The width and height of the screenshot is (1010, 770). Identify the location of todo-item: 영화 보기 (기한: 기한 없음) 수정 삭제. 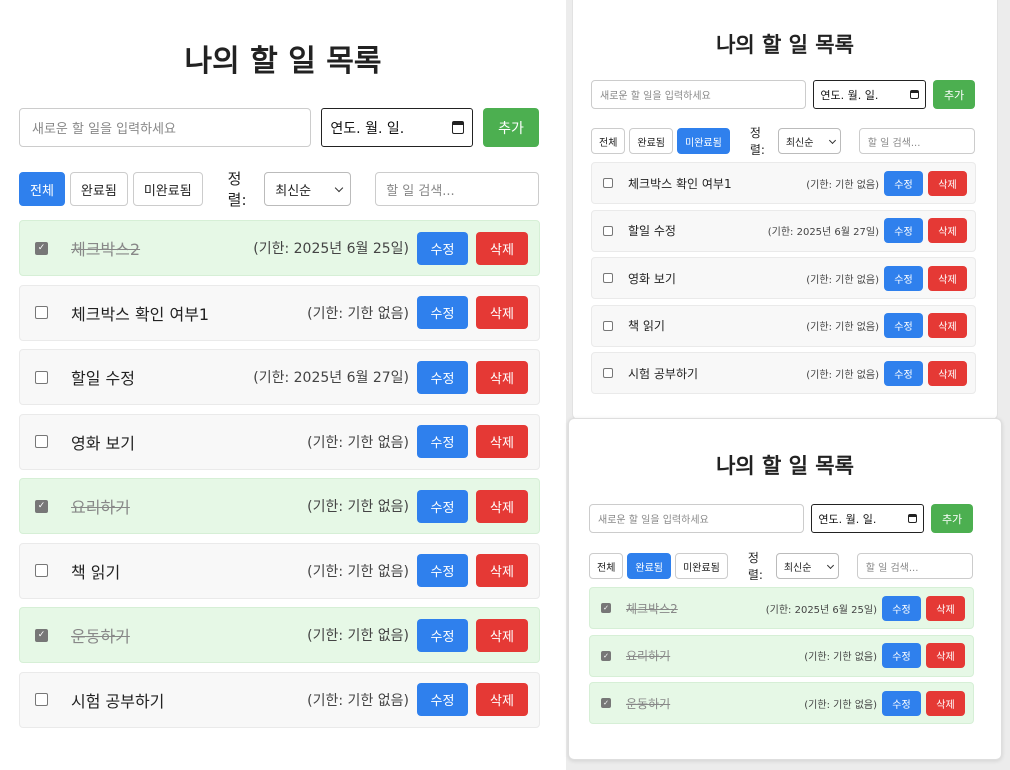
(279, 441).